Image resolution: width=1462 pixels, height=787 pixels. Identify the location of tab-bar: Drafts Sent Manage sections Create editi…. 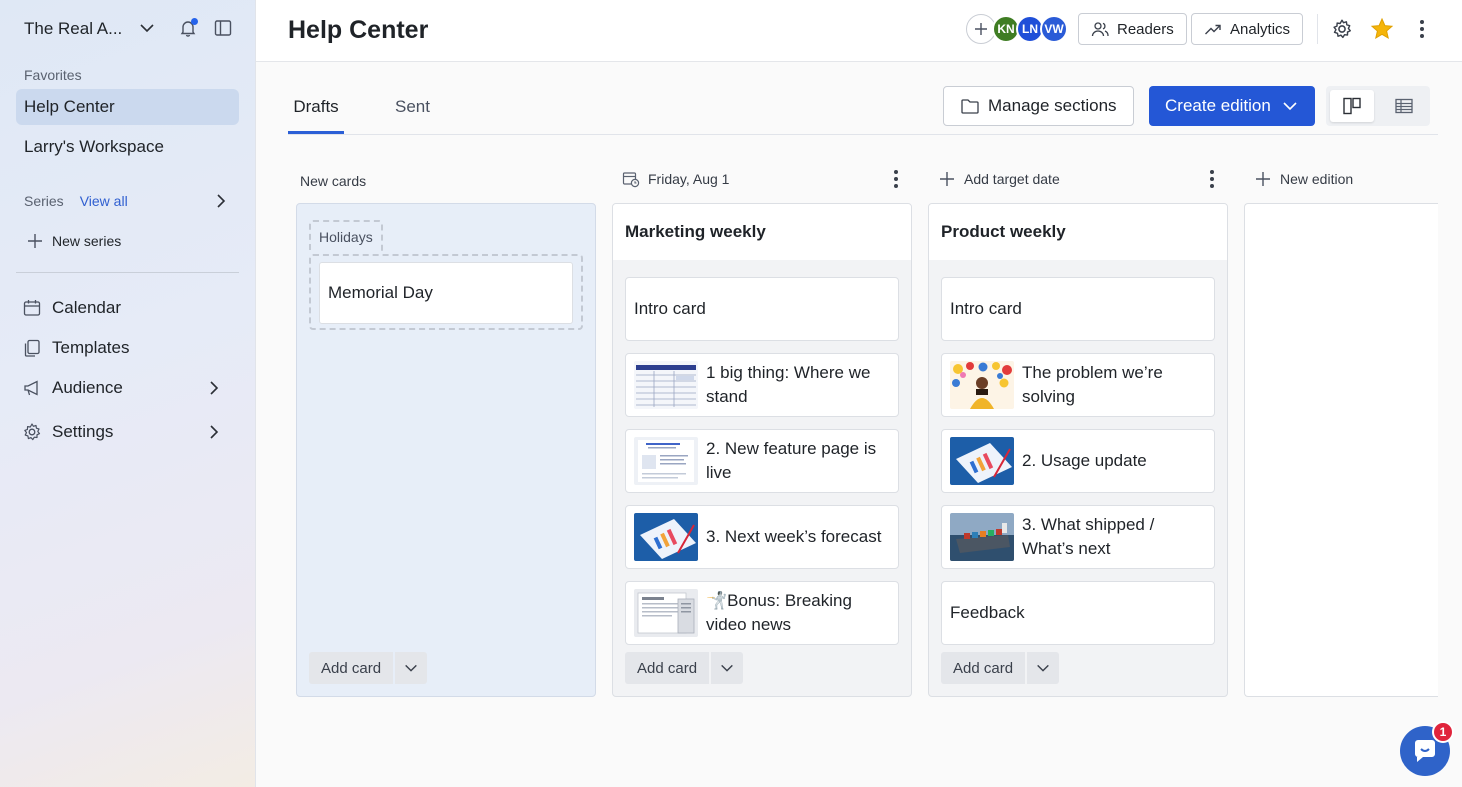
(863, 110).